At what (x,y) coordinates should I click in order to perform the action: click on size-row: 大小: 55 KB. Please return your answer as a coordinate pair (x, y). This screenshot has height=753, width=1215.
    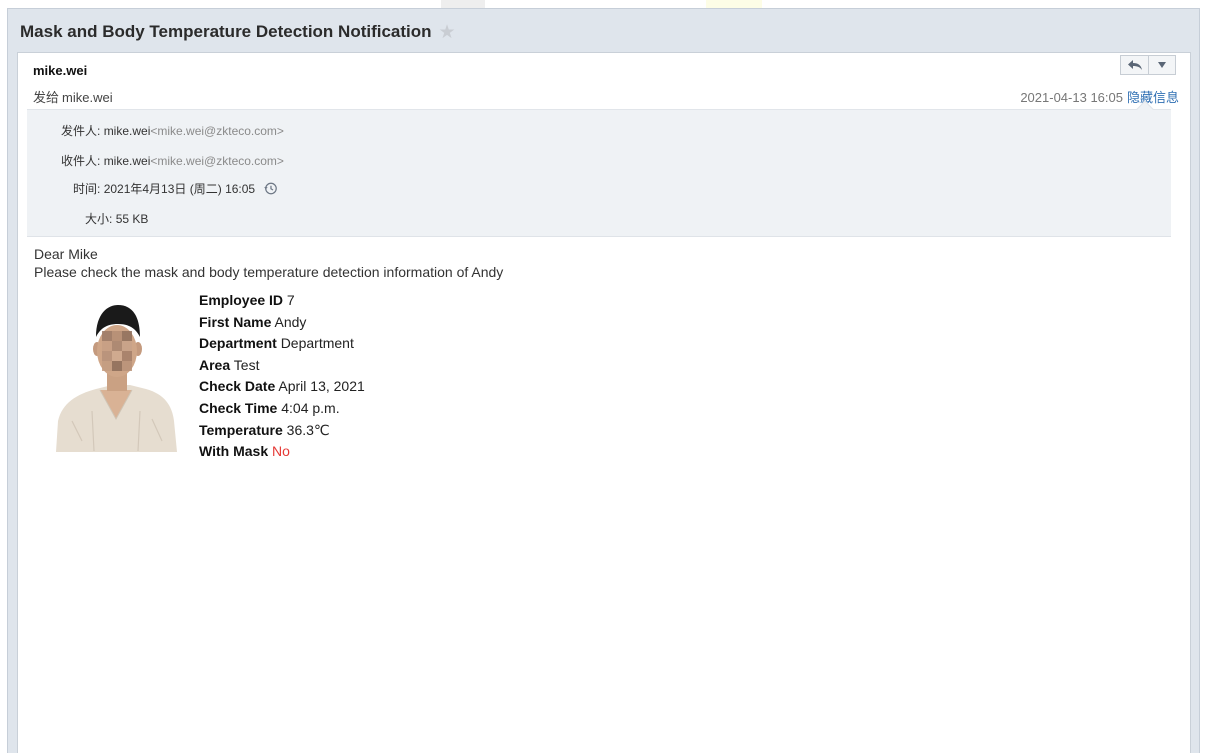
    Looking at the image, I should click on (116, 218).